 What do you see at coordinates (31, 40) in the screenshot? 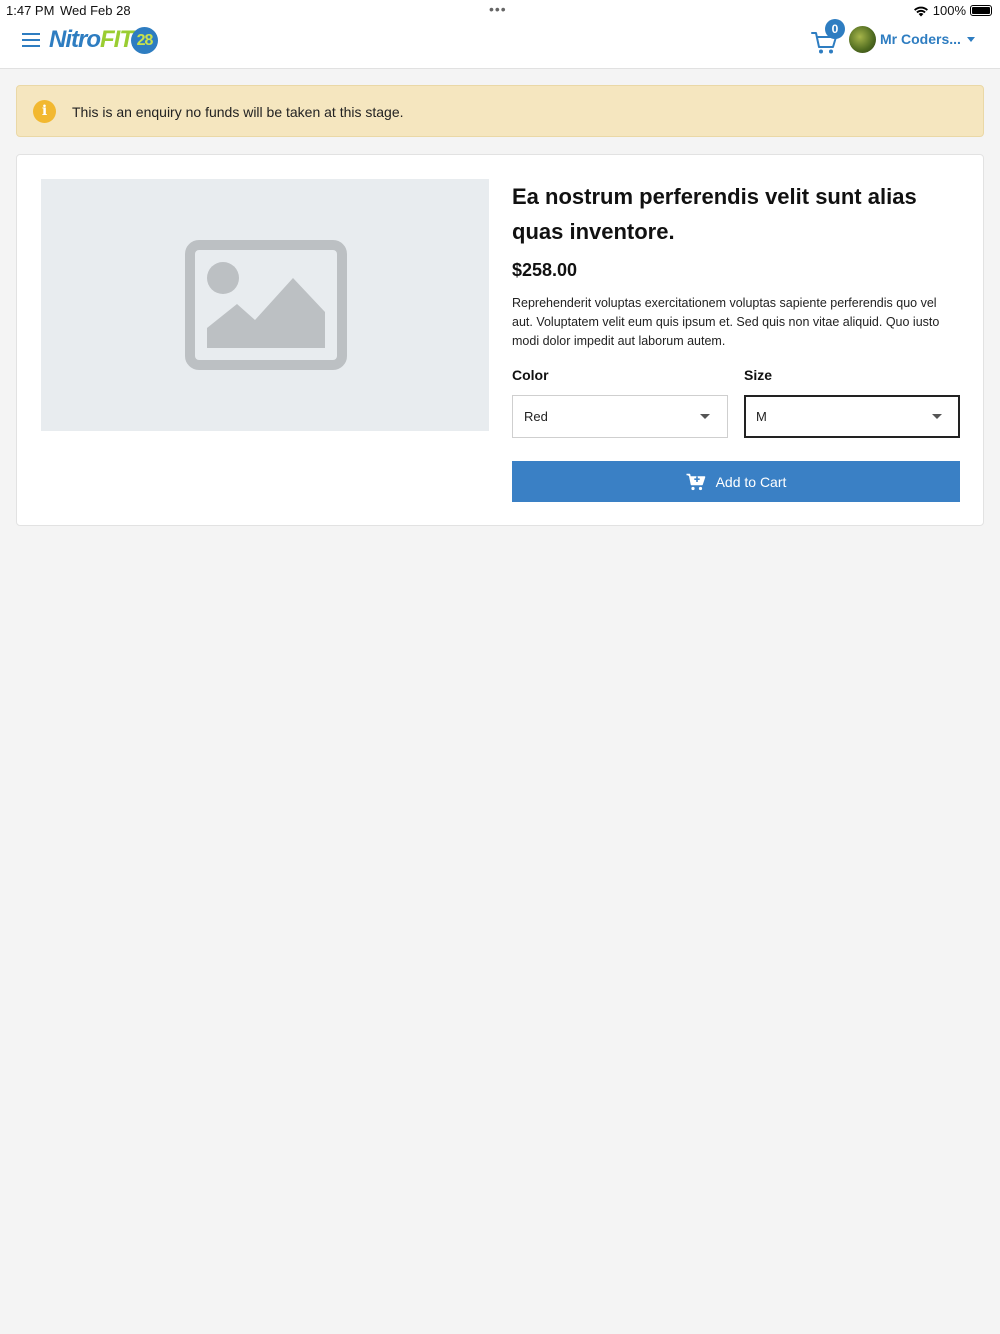
I see `hamburger-menu-icon` at bounding box center [31, 40].